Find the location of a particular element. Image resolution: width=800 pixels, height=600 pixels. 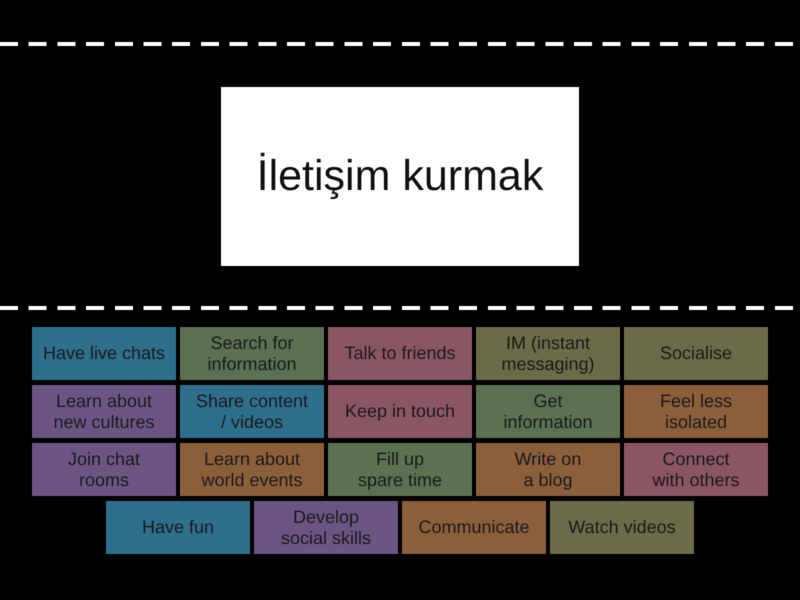

answer-tile: Learn about world events is located at coordinates (252, 469).